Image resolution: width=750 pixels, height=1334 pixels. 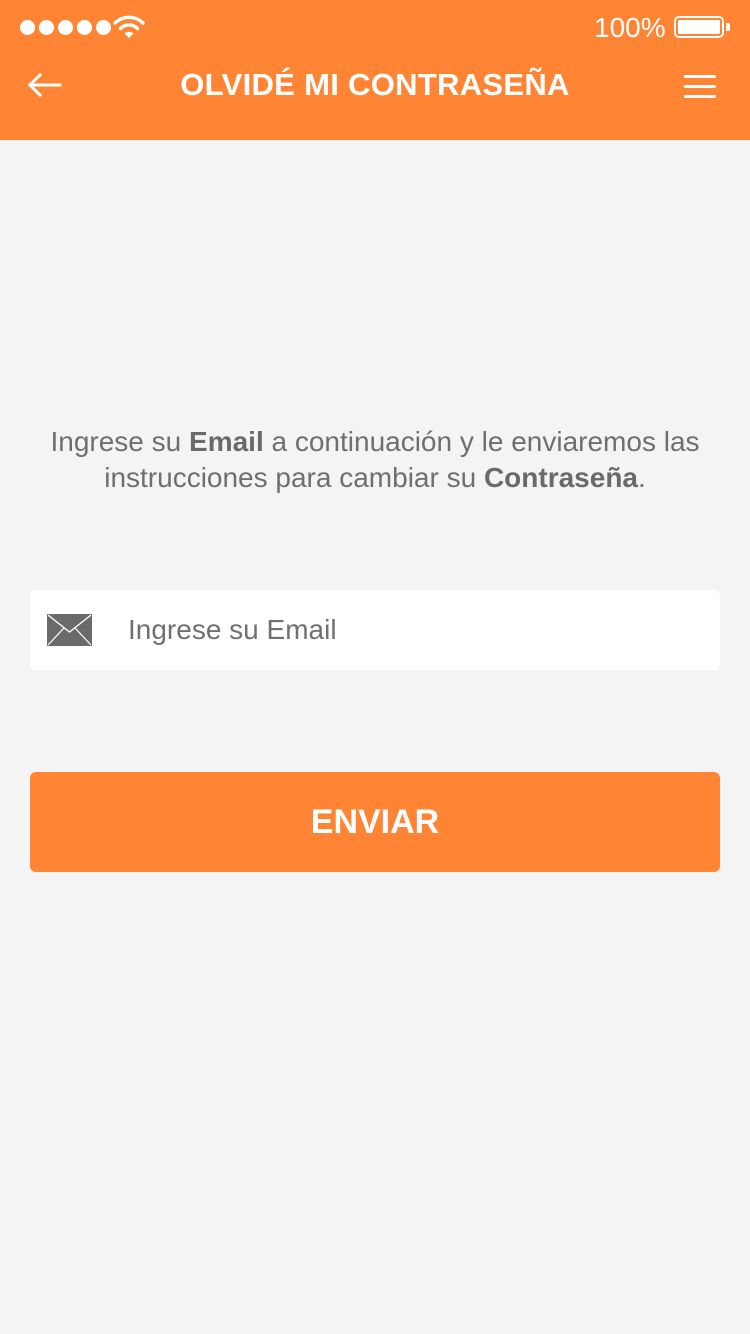 I want to click on battery-tip, so click(x=728, y=27).